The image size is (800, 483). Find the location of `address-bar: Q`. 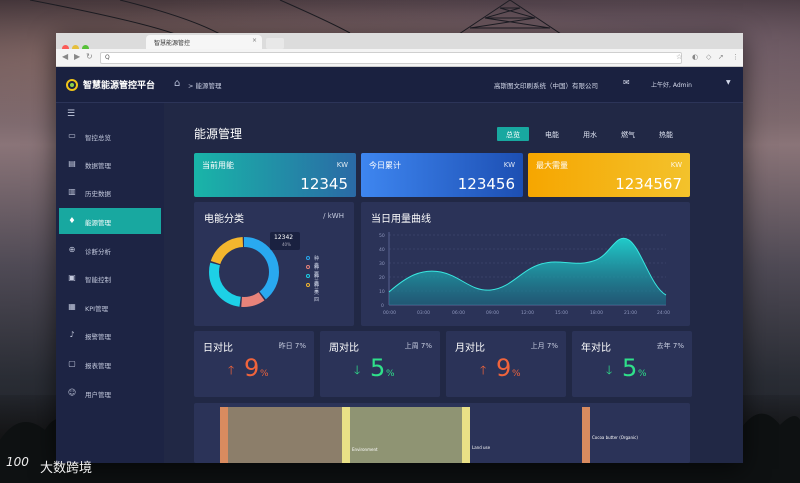

address-bar: Q is located at coordinates (391, 58).